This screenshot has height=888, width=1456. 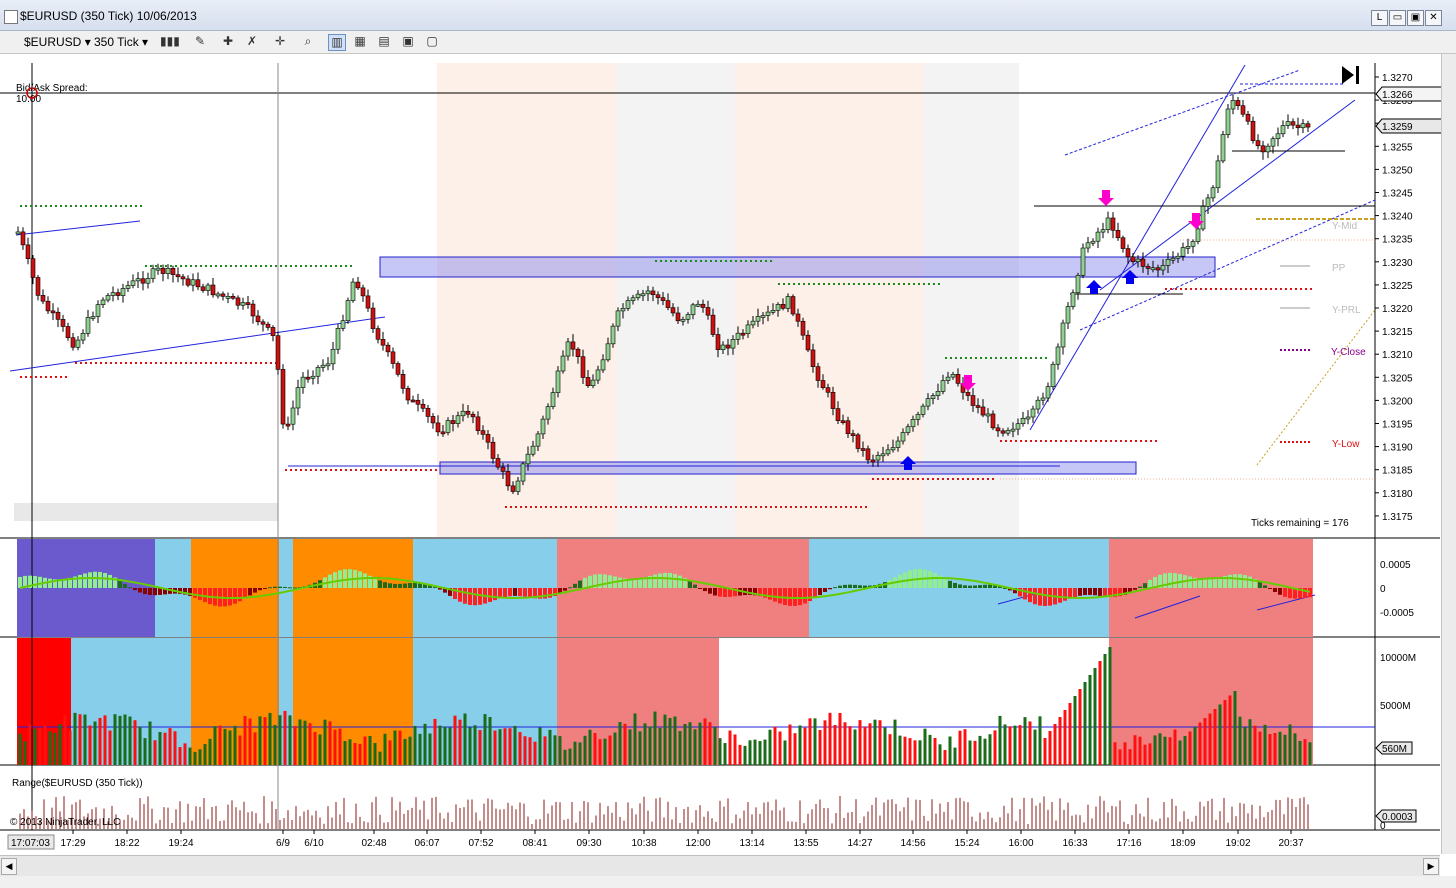 I want to click on horizontal-scrollbar: ◀ ▶, so click(x=720, y=865).